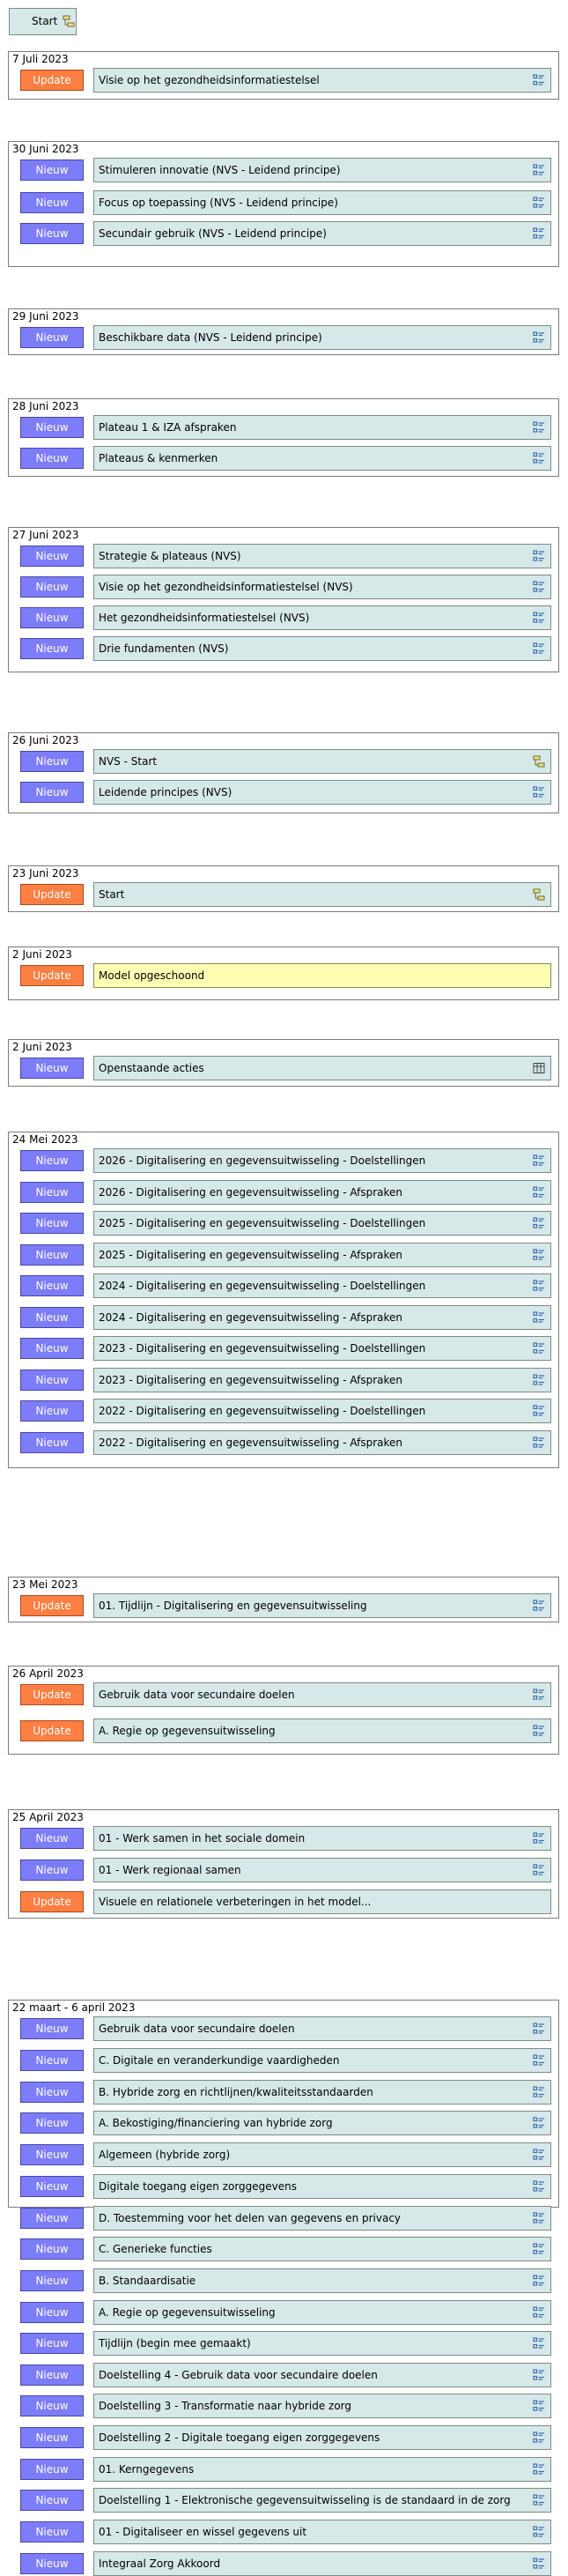 The image size is (568, 2576). What do you see at coordinates (45, 406) in the screenshot?
I see `change-group-date: 28 Juni 2023` at bounding box center [45, 406].